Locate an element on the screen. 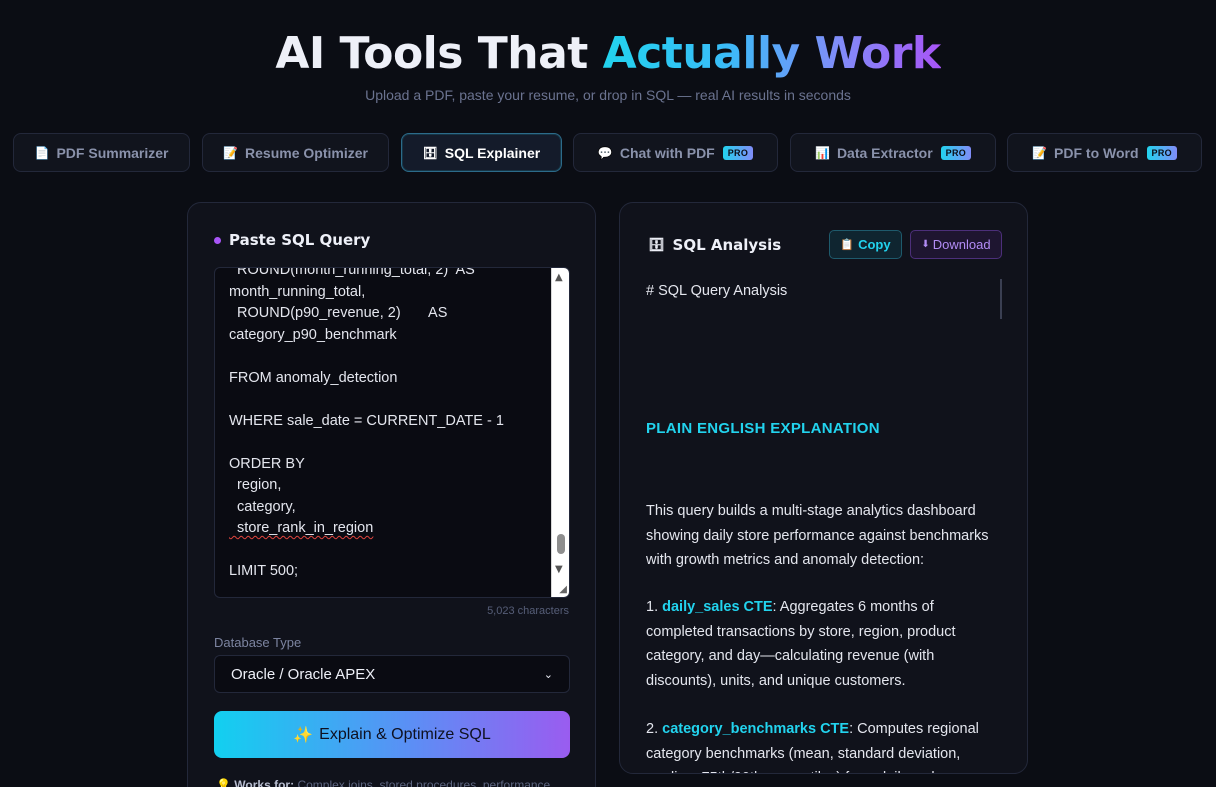 The height and width of the screenshot is (787, 1216). title-accent: Actually Work is located at coordinates (772, 53).